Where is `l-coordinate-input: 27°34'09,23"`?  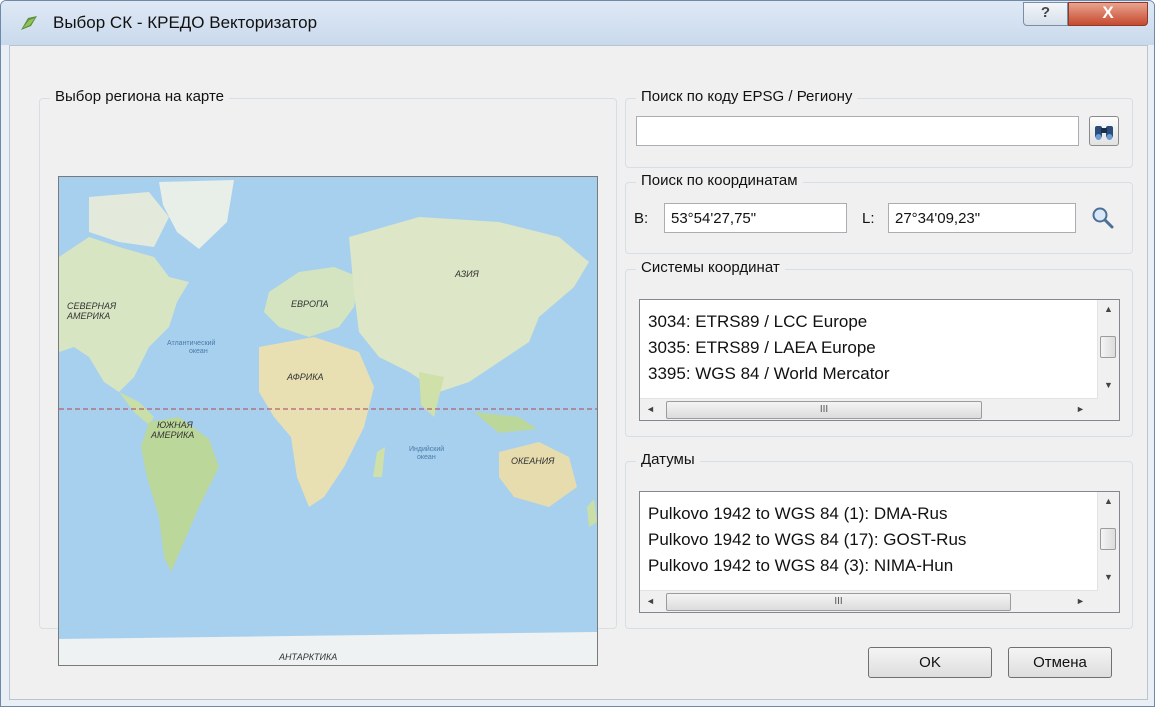
l-coordinate-input: 27°34'09,23" is located at coordinates (982, 218).